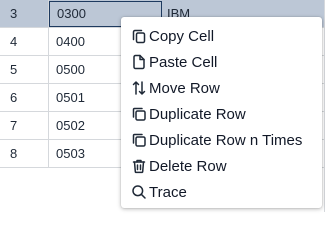  What do you see at coordinates (138, 166) in the screenshot?
I see `trash-icon` at bounding box center [138, 166].